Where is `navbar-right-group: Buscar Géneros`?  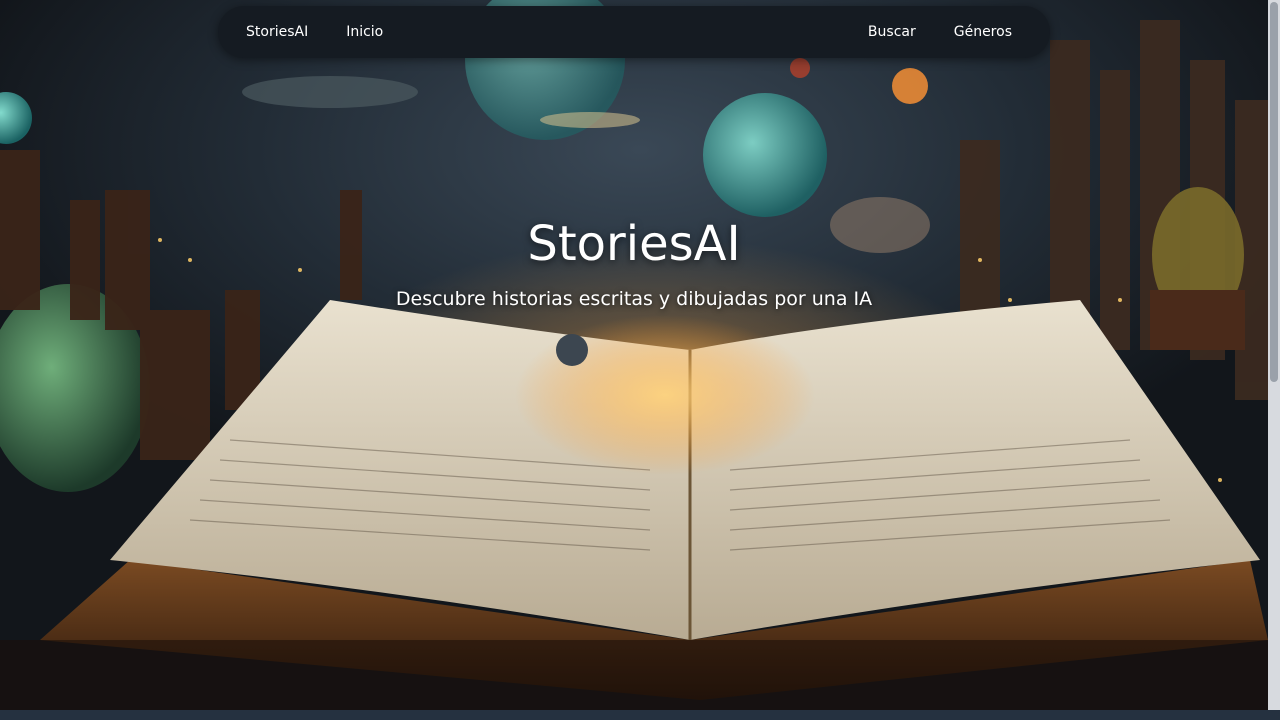 navbar-right-group: Buscar Géneros is located at coordinates (940, 32).